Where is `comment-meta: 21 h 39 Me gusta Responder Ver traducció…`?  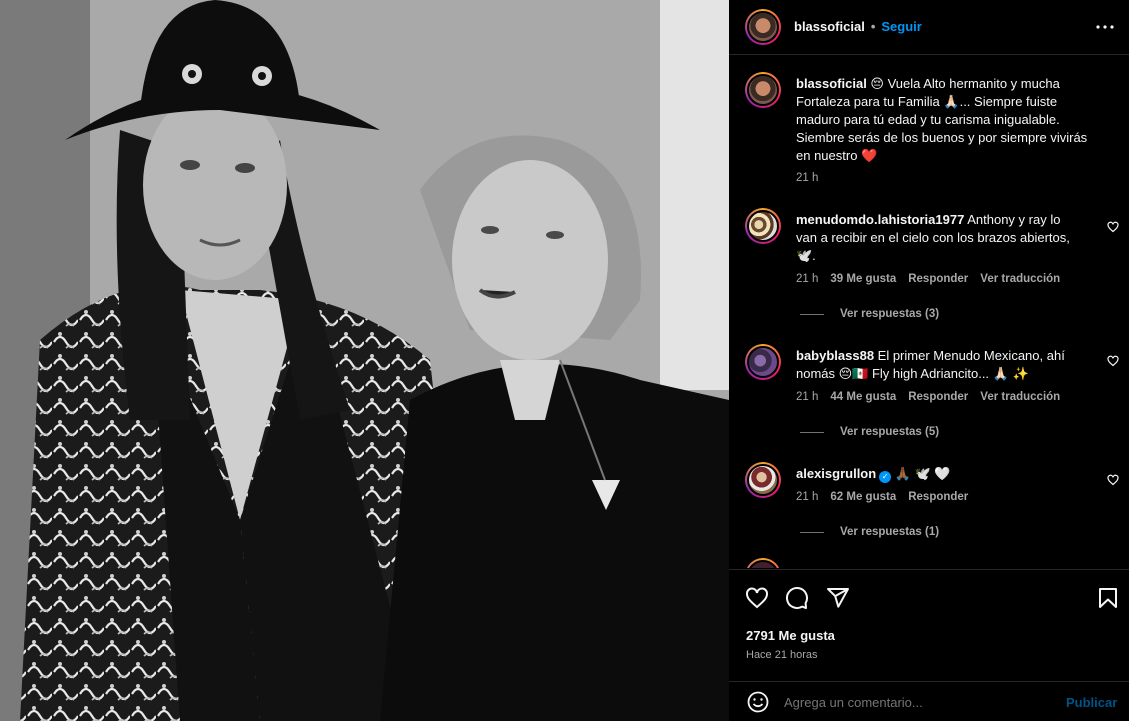
comment-meta: 21 h 39 Me gusta Responder Ver traducció… is located at coordinates (951, 279).